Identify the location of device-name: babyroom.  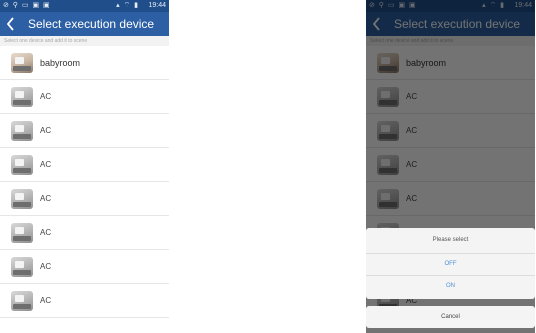
(60, 63).